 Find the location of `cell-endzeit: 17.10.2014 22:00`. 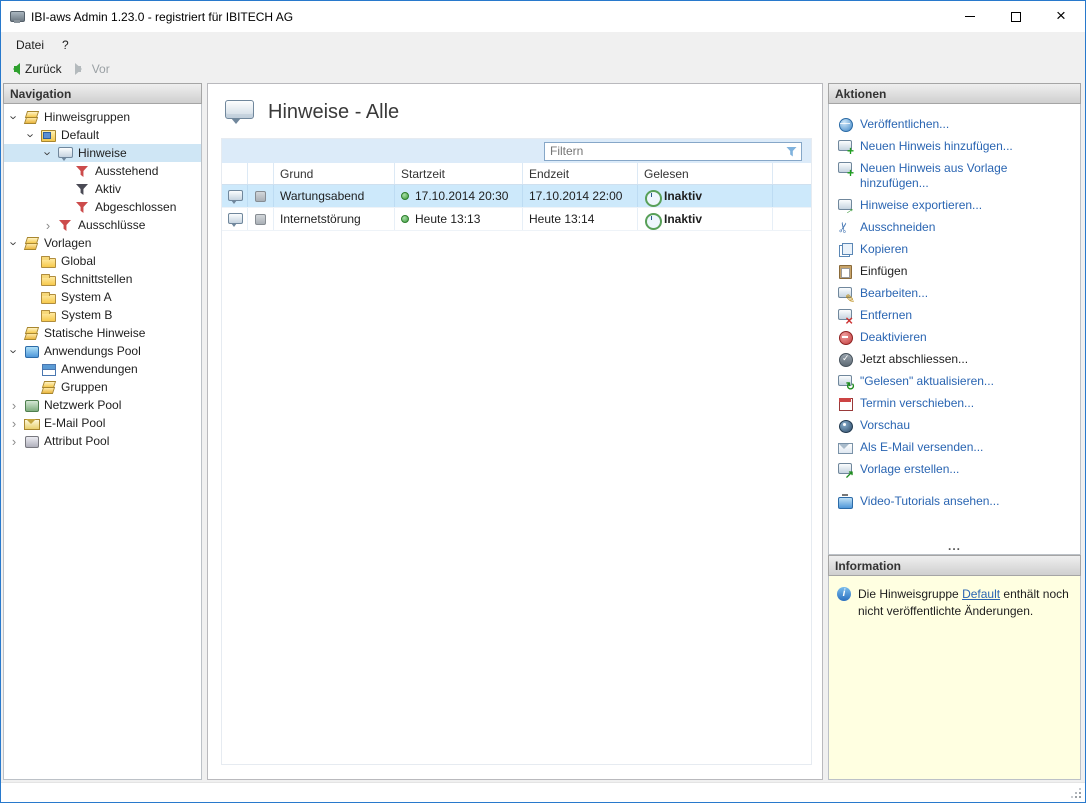

cell-endzeit: 17.10.2014 22:00 is located at coordinates (580, 196).